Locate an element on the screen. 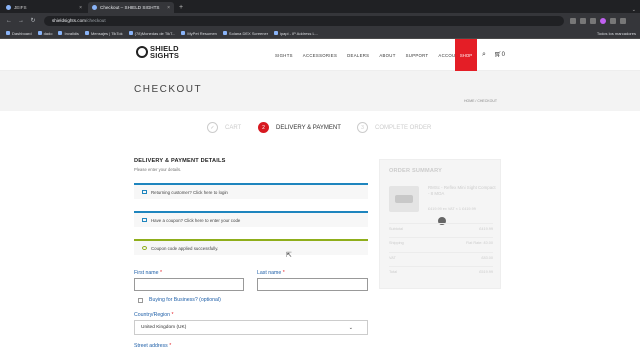 The image size is (640, 349). mouse-cursor-icon: ⇱ is located at coordinates (289, 255).